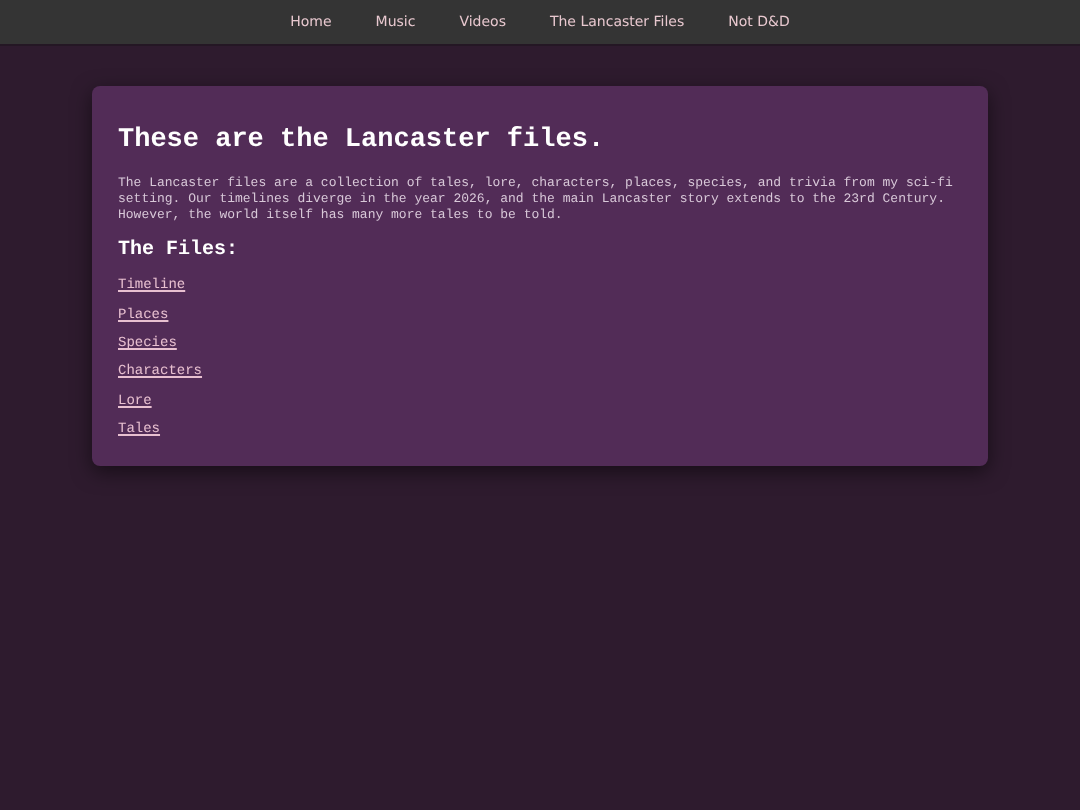 The image size is (1080, 810). I want to click on section-heading: The Files:, so click(179, 251).